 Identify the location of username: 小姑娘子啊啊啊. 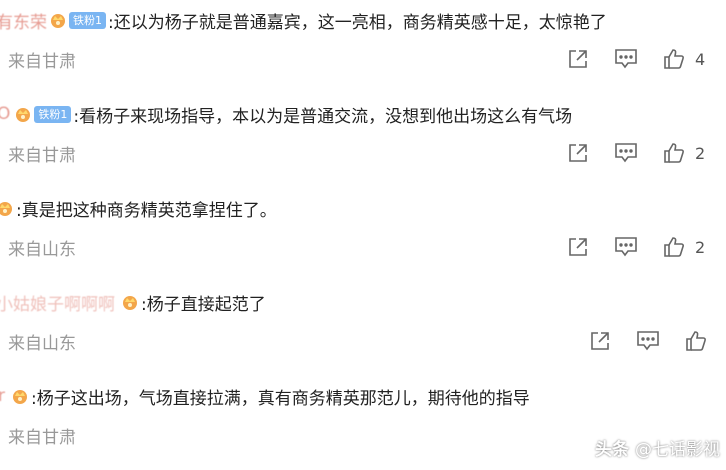
(57, 302).